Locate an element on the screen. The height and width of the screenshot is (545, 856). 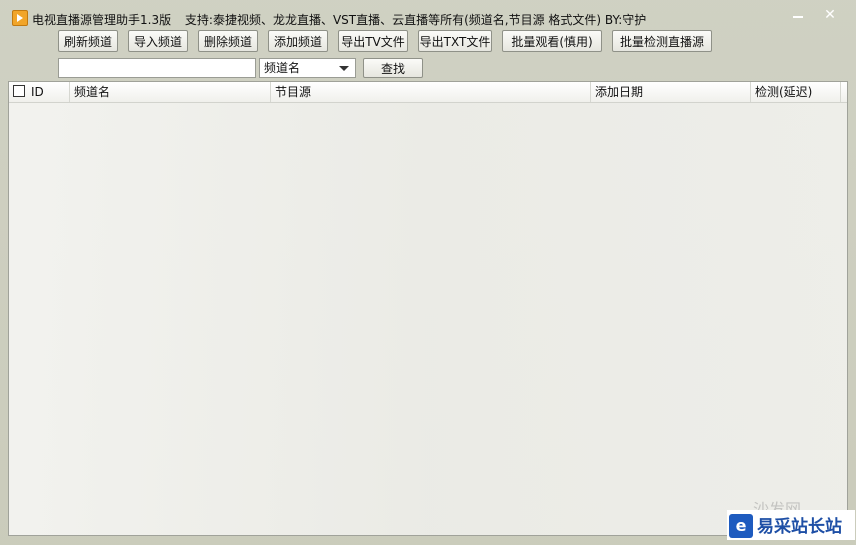
search-field-select: 频道名 is located at coordinates (307, 68).